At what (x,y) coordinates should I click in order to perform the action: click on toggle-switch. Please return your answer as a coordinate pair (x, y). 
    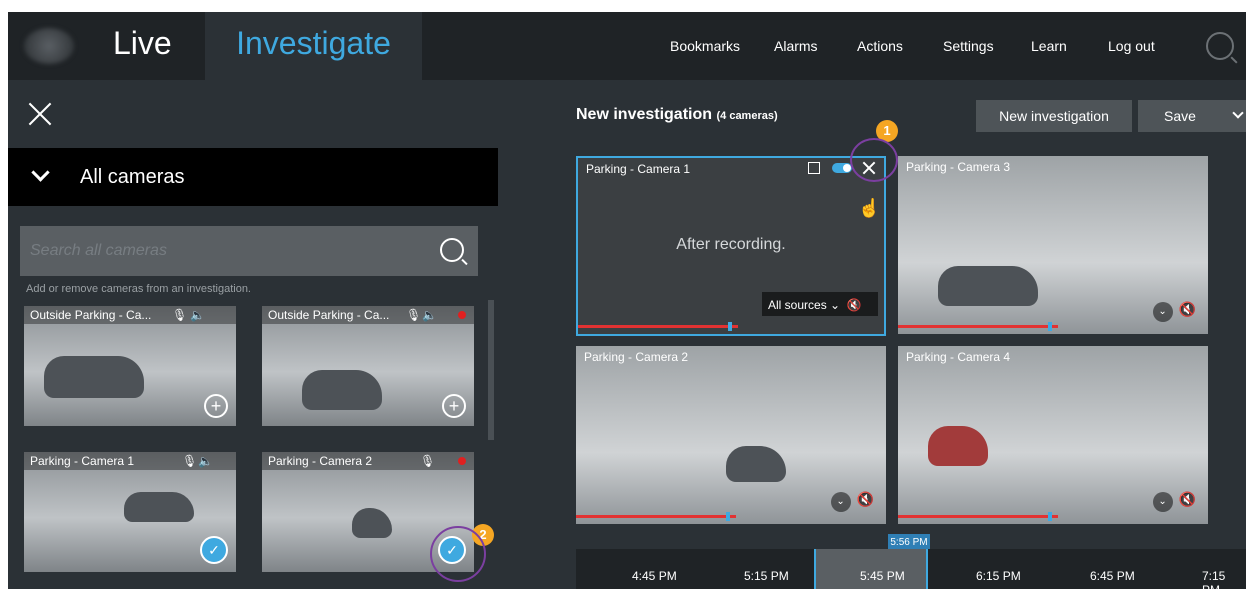
    Looking at the image, I should click on (842, 168).